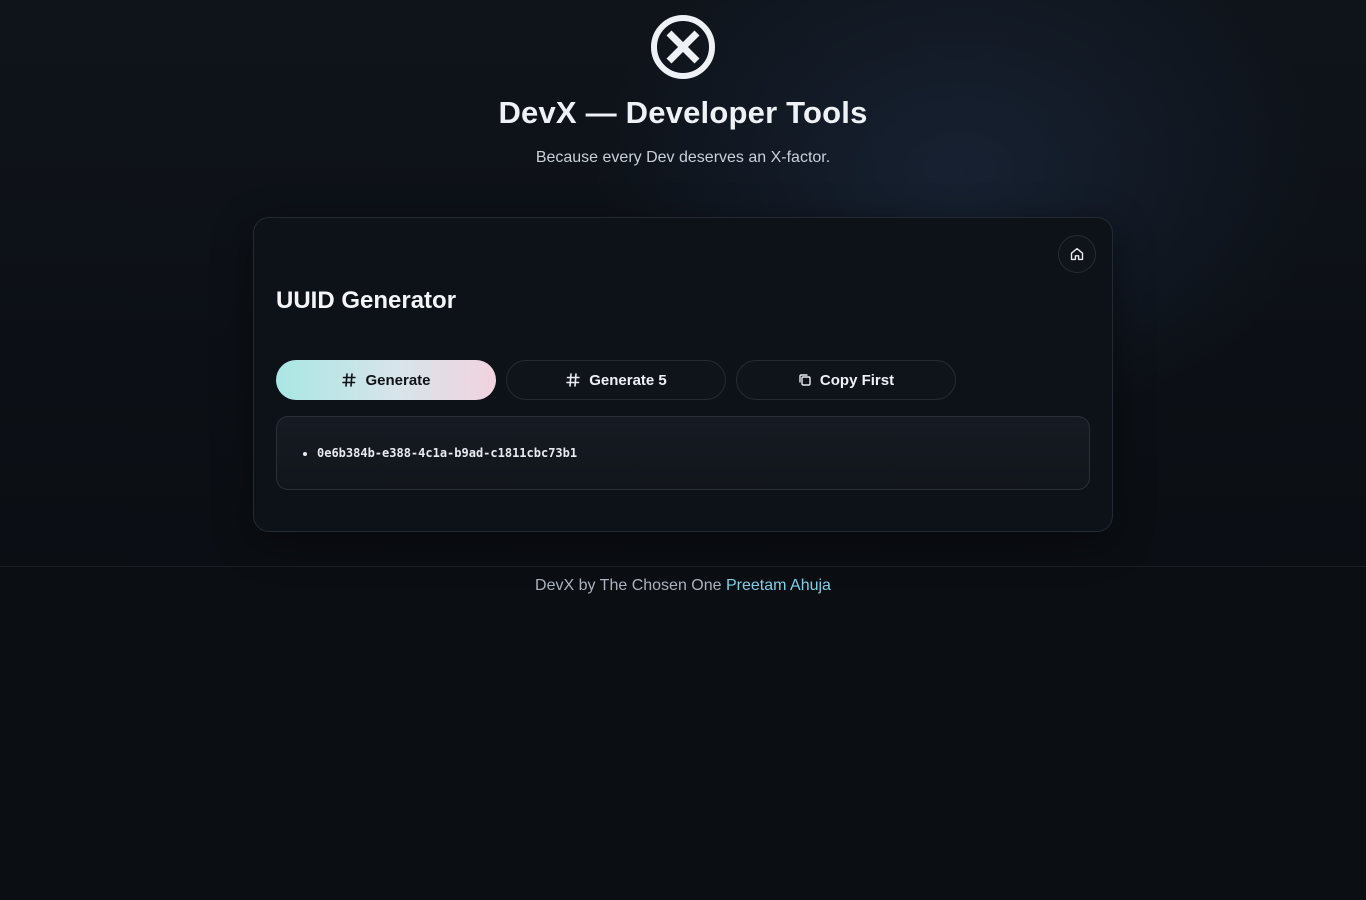 This screenshot has height=900, width=1366. I want to click on site-footer: DevX by The Chosen One Preetam Ahuja, so click(683, 586).